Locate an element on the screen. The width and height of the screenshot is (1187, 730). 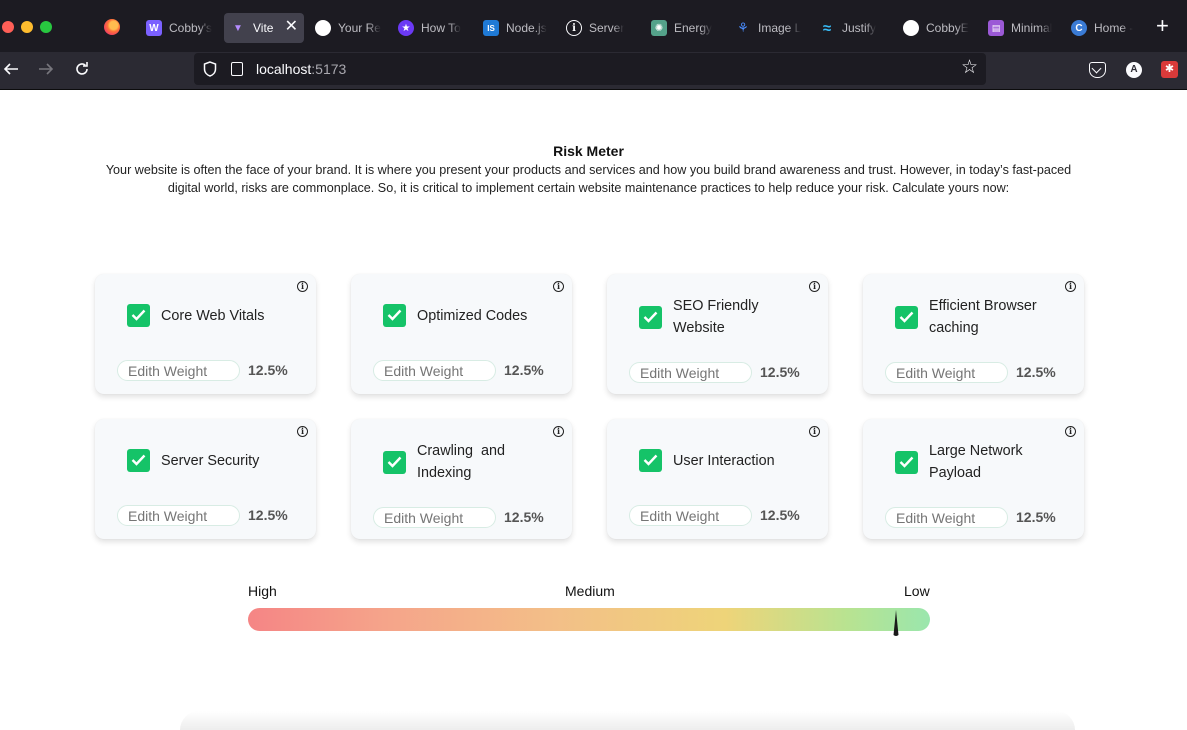
tab-nodejs: IS Node.js is located at coordinates (515, 28).